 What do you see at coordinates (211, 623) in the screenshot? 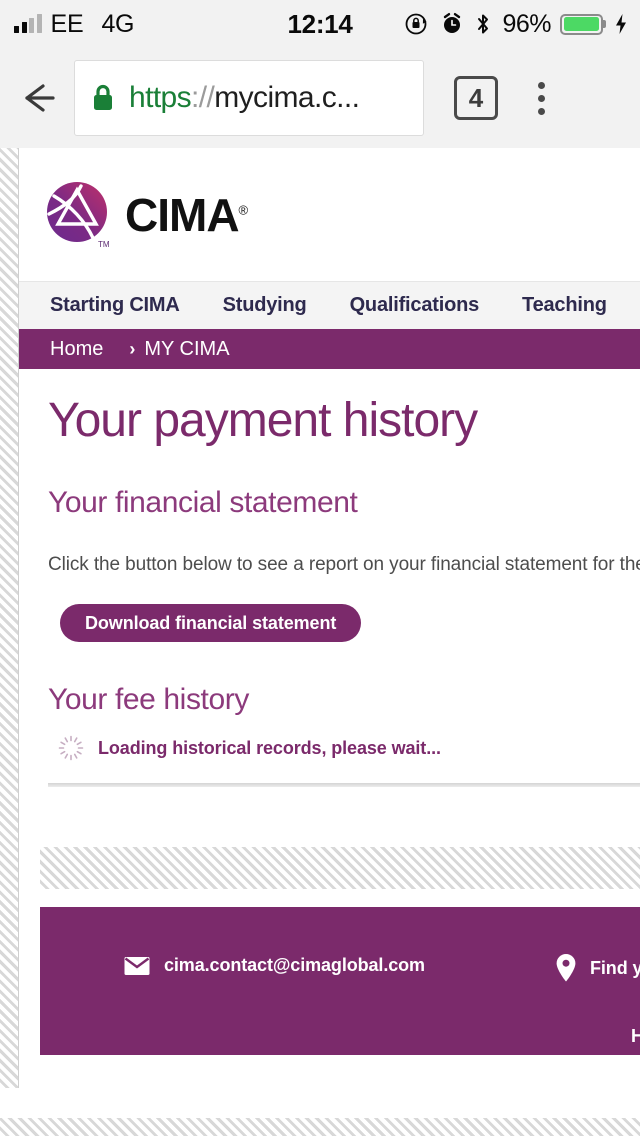
I see `download-financial-statement-button: Download financial statement` at bounding box center [211, 623].